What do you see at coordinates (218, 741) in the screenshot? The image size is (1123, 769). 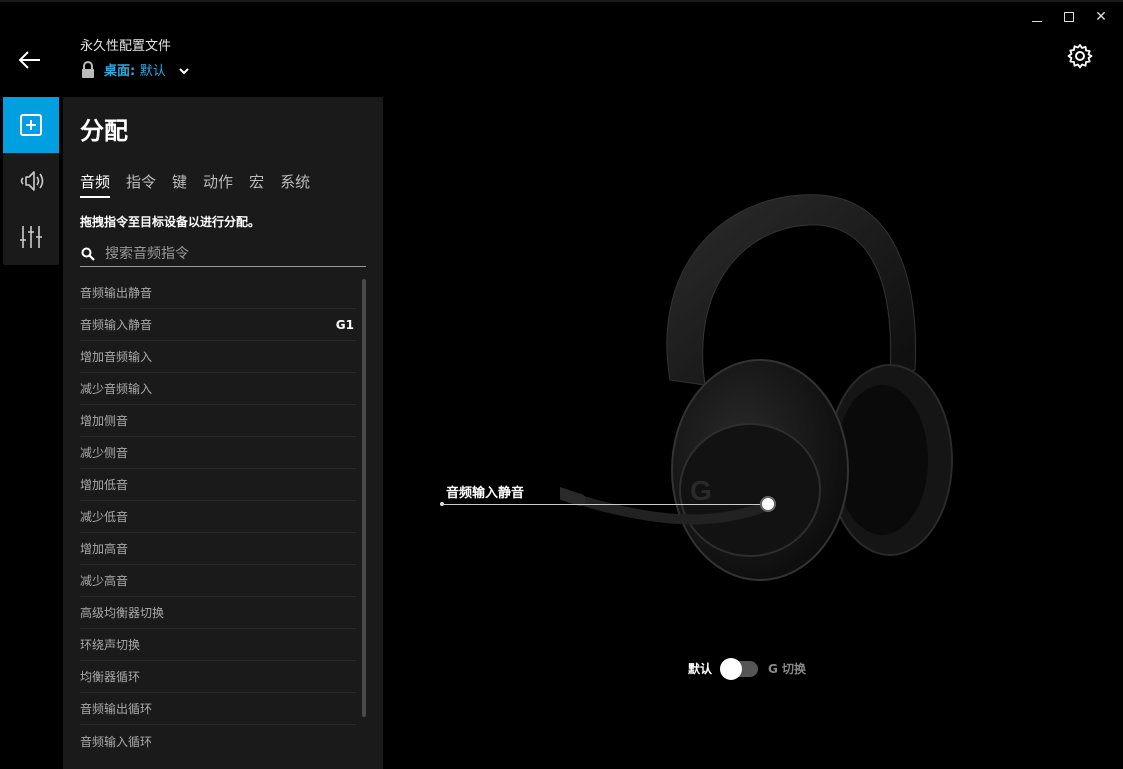 I see `list-item: 音频输入循环` at bounding box center [218, 741].